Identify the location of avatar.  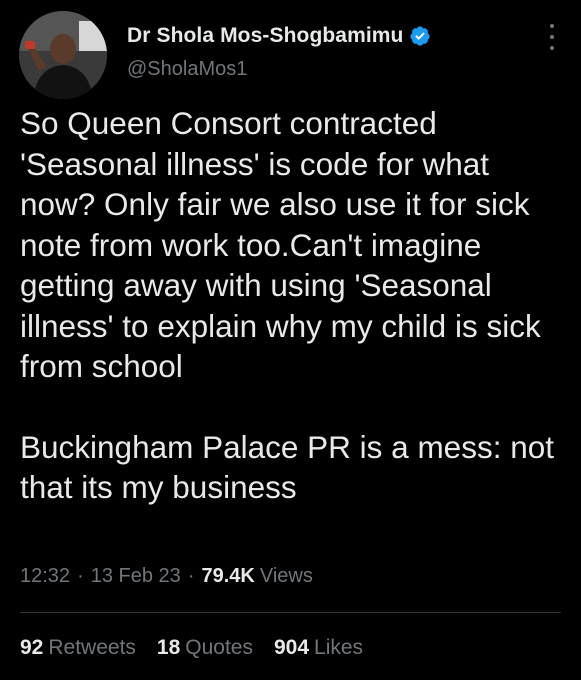
(63, 55).